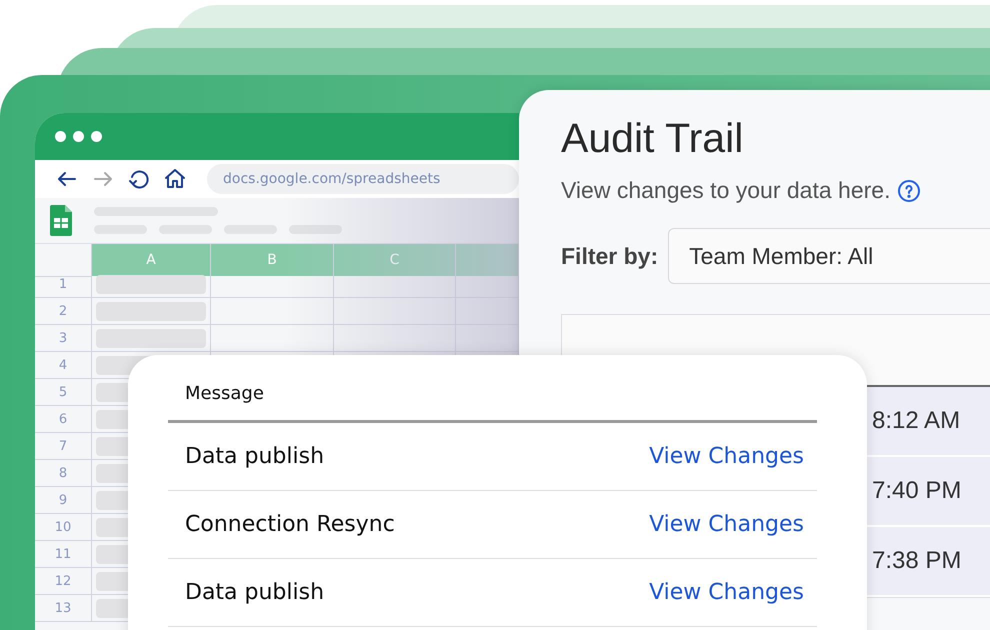  I want to click on row-number: 11, so click(63, 554).